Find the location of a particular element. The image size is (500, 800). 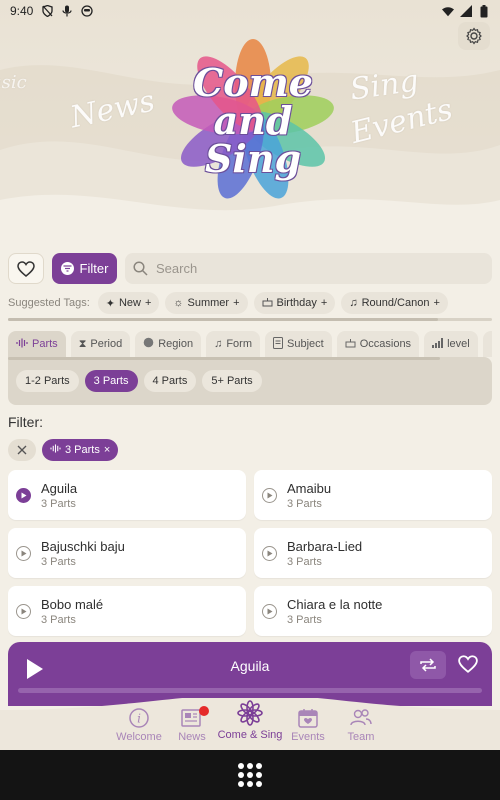

tab-occasions: Occasions is located at coordinates (378, 344).